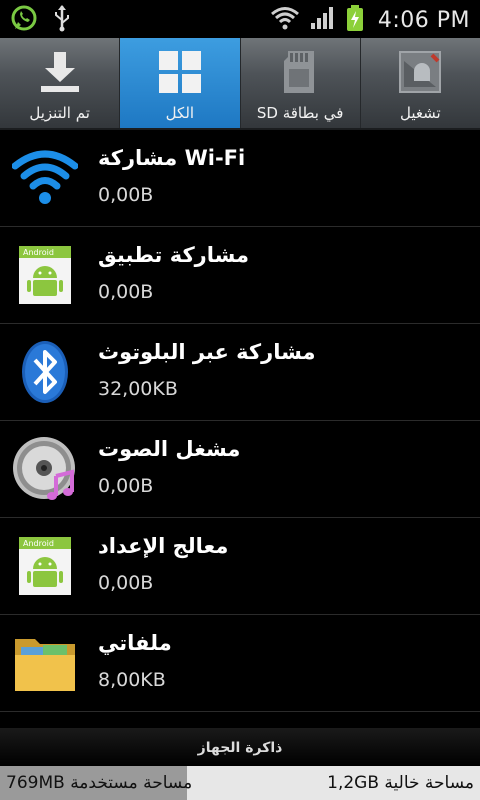  What do you see at coordinates (45, 663) in the screenshot?
I see `folder-icon` at bounding box center [45, 663].